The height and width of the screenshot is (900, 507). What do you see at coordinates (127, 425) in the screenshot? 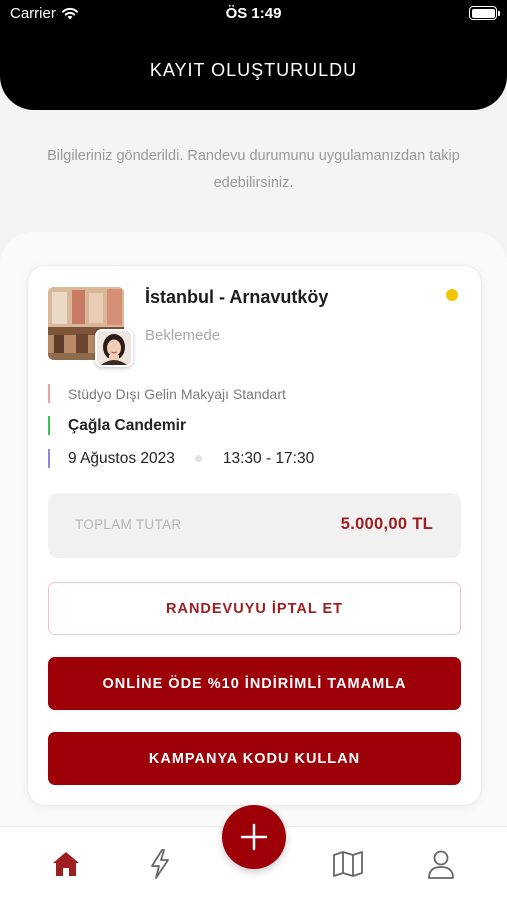
I see `artist-name: Çağla Candemir` at bounding box center [127, 425].